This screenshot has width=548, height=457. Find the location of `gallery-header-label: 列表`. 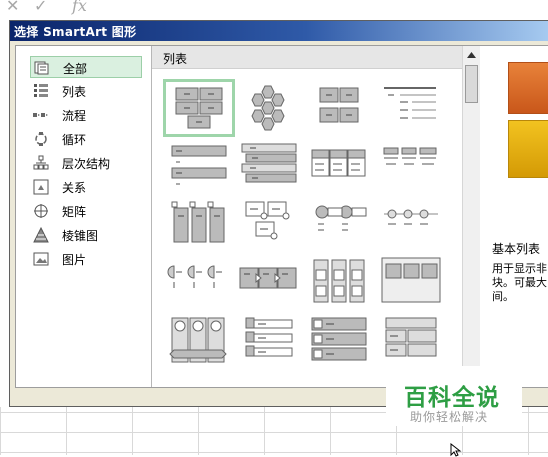

gallery-header-label: 列表 is located at coordinates (175, 59).